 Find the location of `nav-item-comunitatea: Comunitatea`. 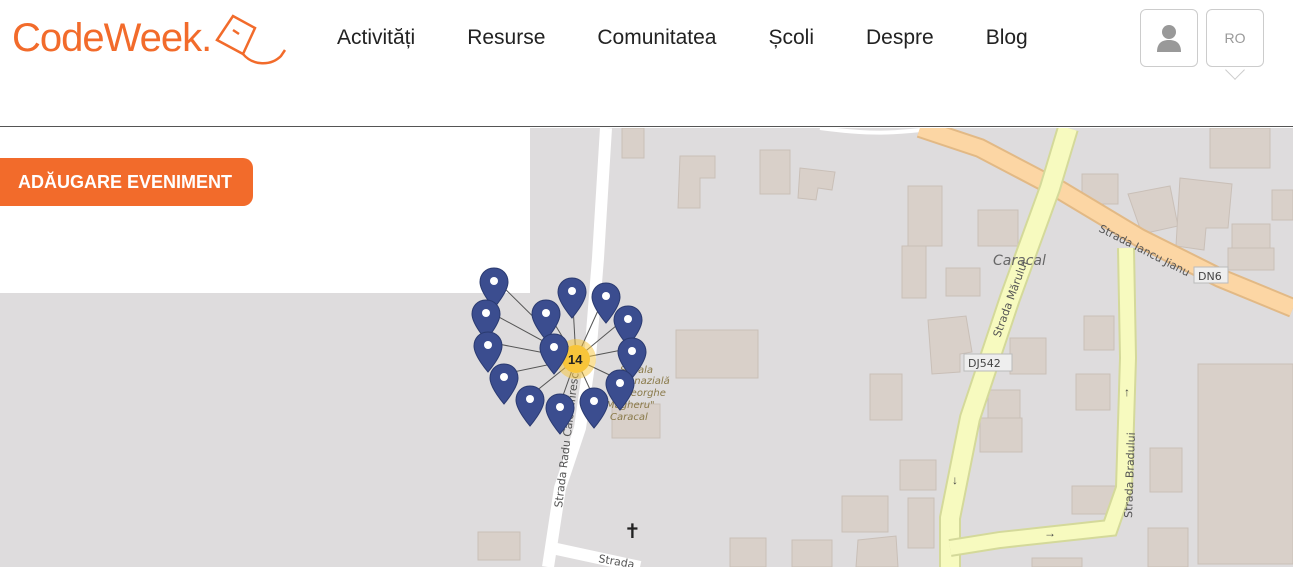

nav-item-comunitatea: Comunitatea is located at coordinates (656, 38).